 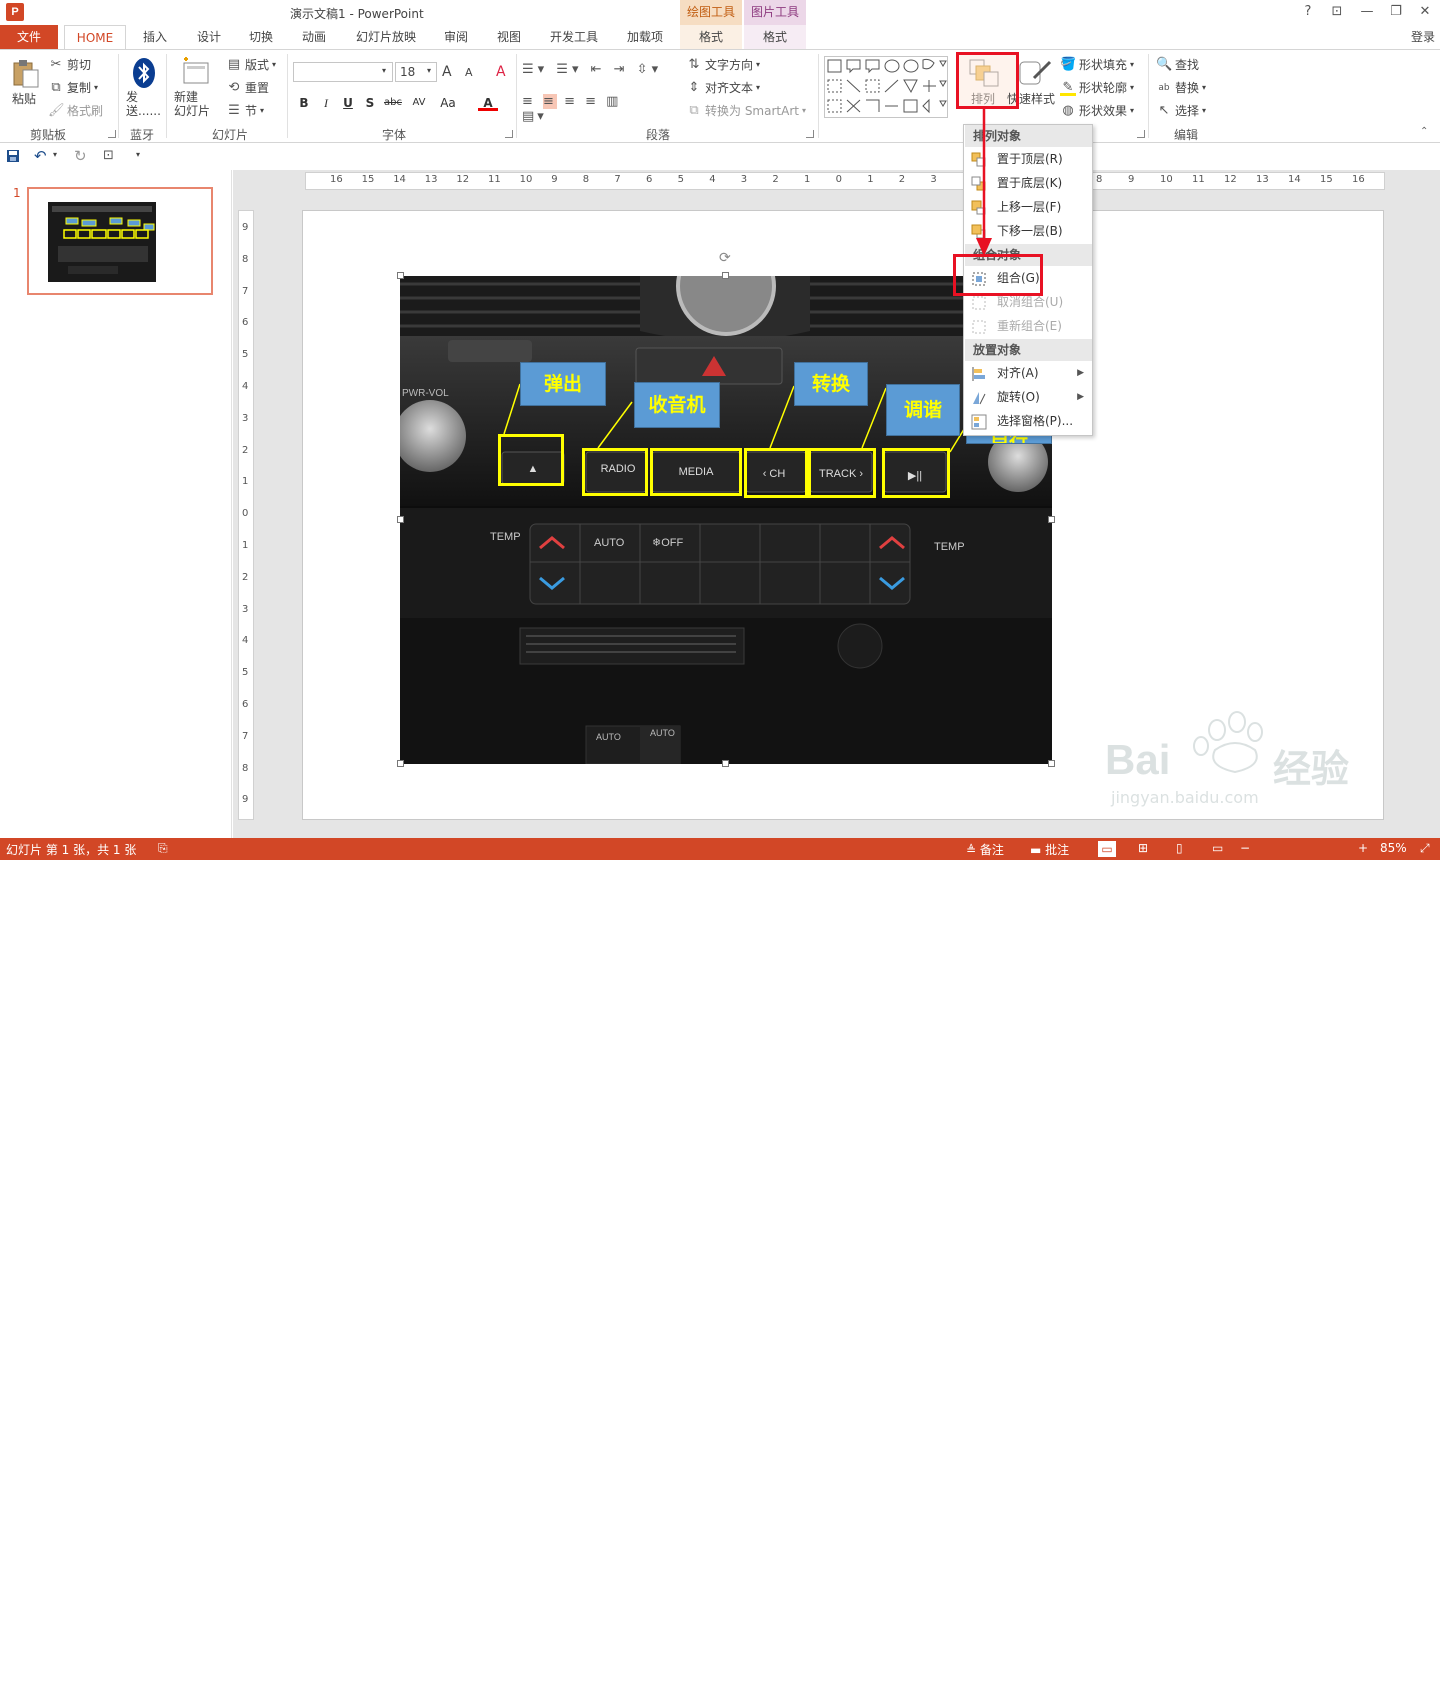 What do you see at coordinates (1141, 134) in the screenshot?
I see `drawing-launcher-icon` at bounding box center [1141, 134].